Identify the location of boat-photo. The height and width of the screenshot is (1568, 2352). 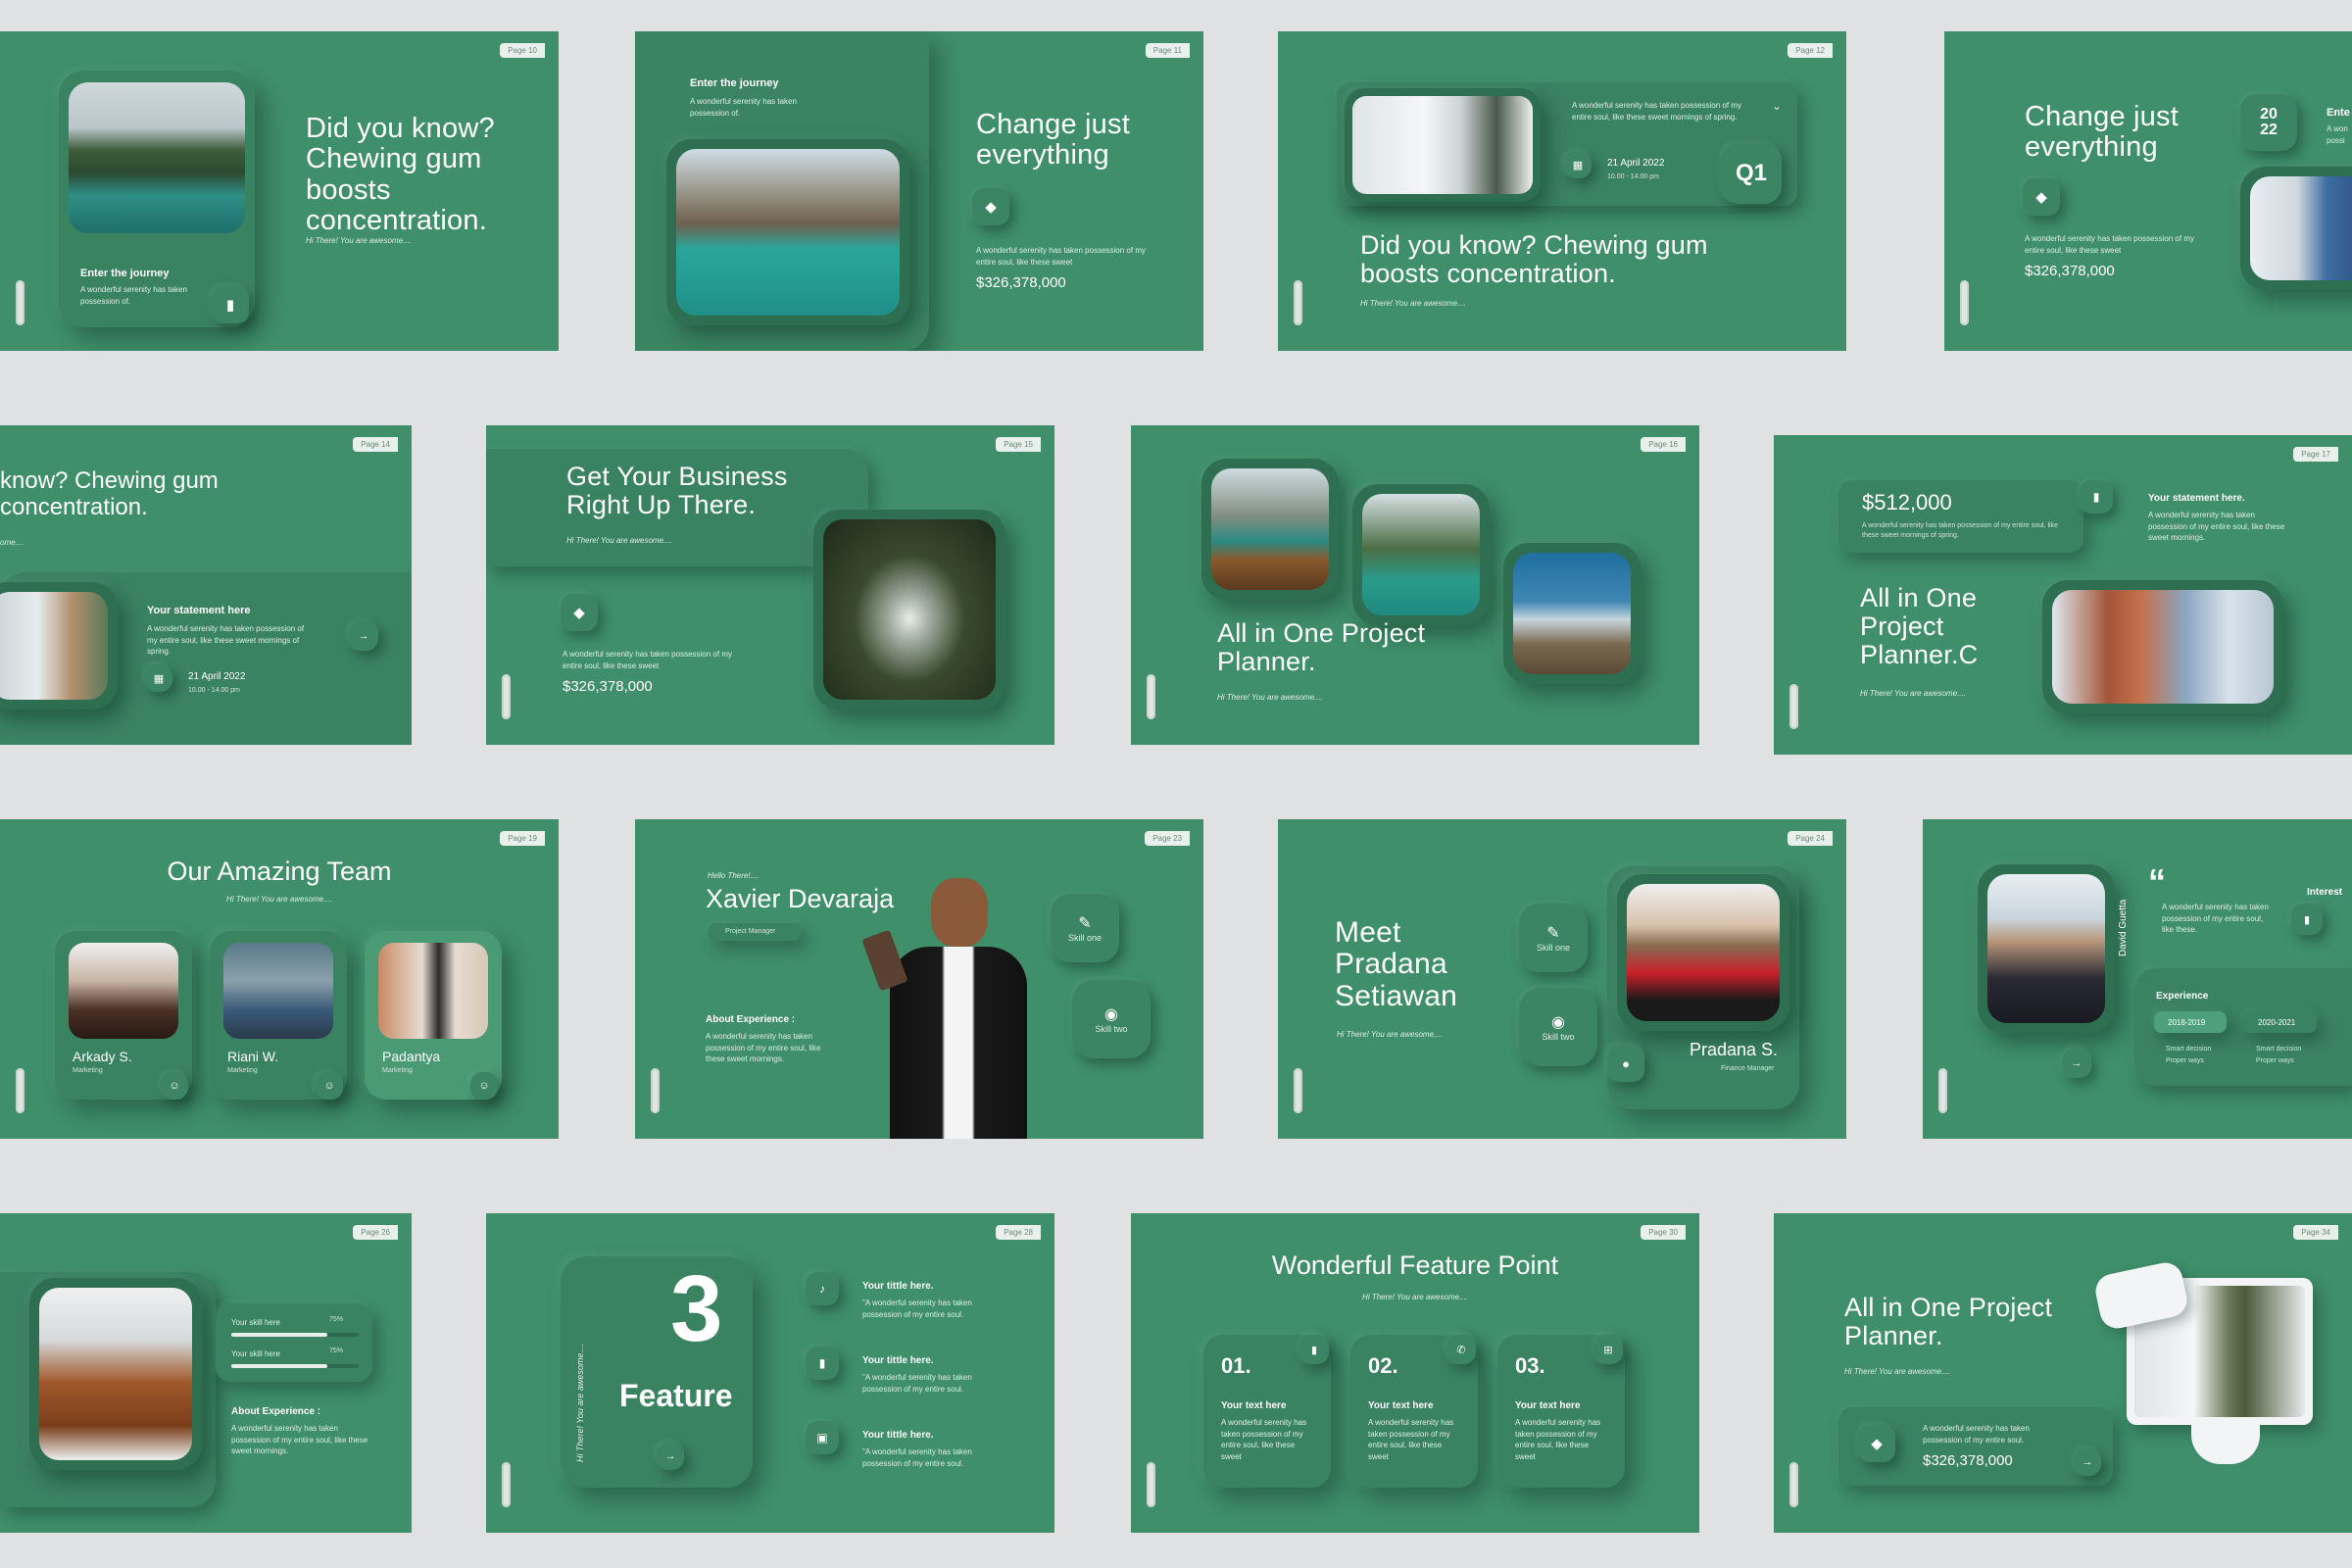
(1270, 529).